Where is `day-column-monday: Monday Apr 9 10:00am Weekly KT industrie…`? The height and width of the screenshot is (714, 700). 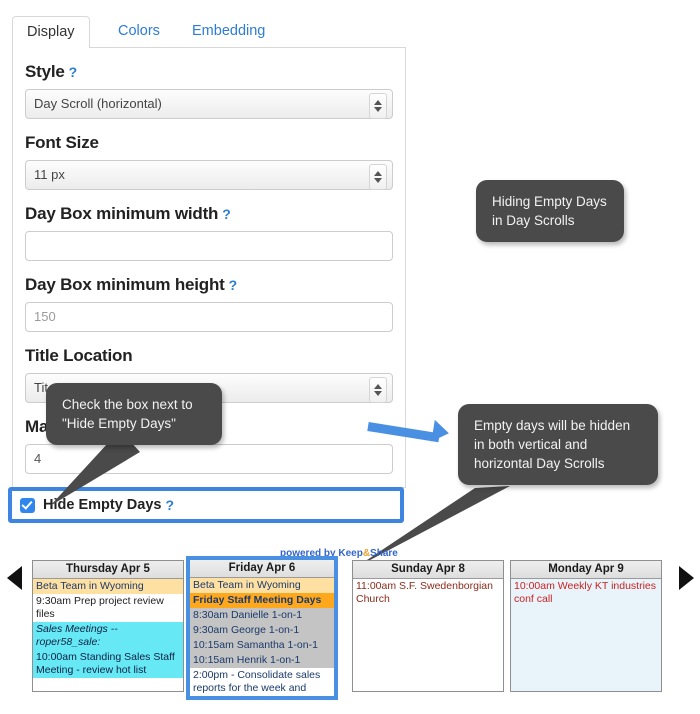 day-column-monday: Monday Apr 9 10:00am Weekly KT industrie… is located at coordinates (586, 626).